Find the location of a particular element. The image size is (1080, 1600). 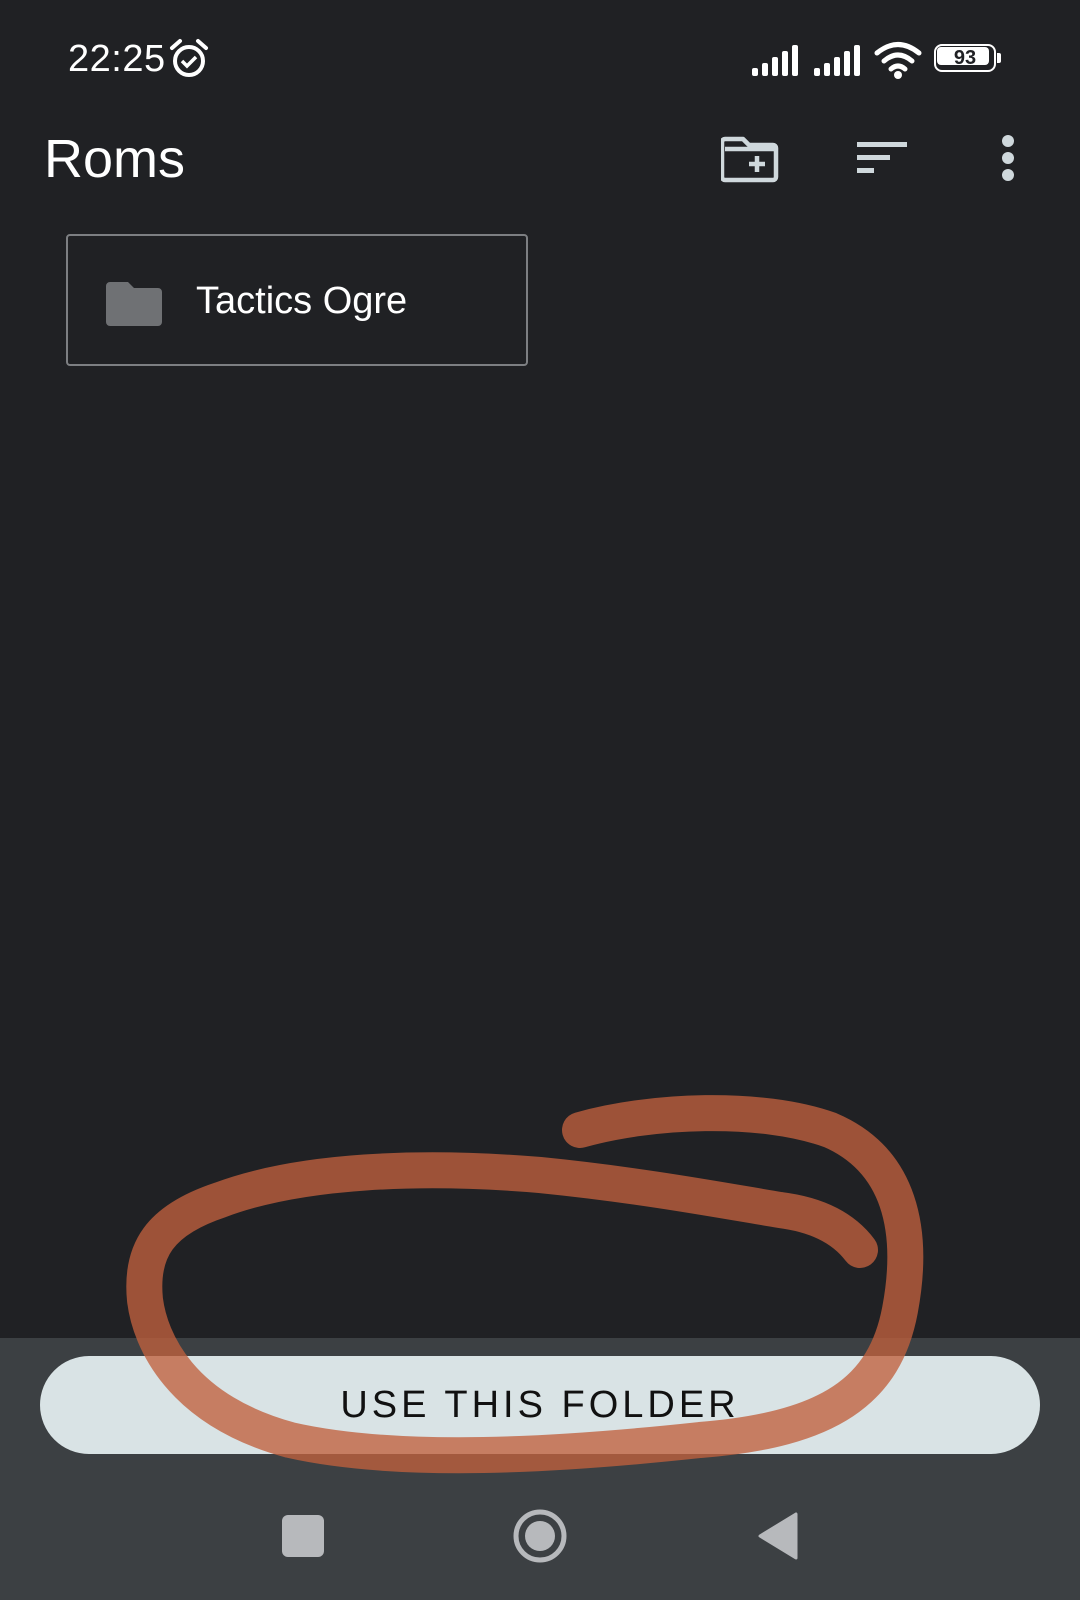

more-options-button is located at coordinates (1008, 158).